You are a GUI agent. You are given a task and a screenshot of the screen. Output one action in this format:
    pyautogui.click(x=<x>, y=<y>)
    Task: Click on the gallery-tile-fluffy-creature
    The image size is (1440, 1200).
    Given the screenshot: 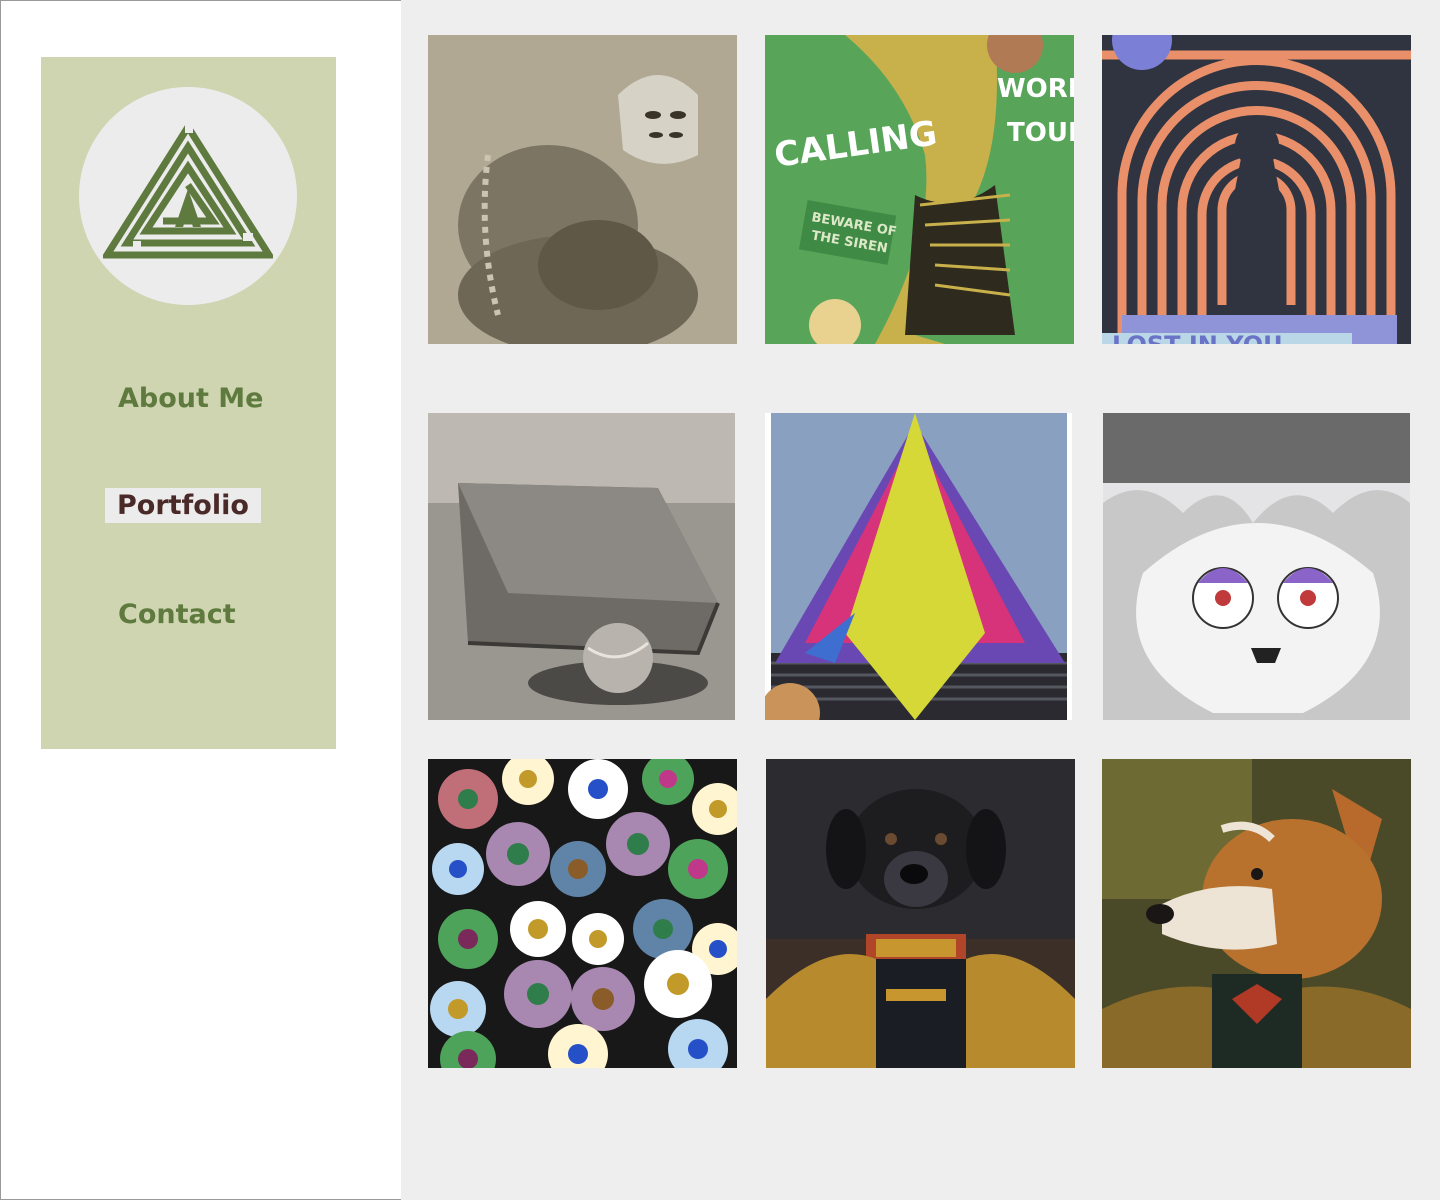 What is the action you would take?
    pyautogui.click(x=1256, y=566)
    